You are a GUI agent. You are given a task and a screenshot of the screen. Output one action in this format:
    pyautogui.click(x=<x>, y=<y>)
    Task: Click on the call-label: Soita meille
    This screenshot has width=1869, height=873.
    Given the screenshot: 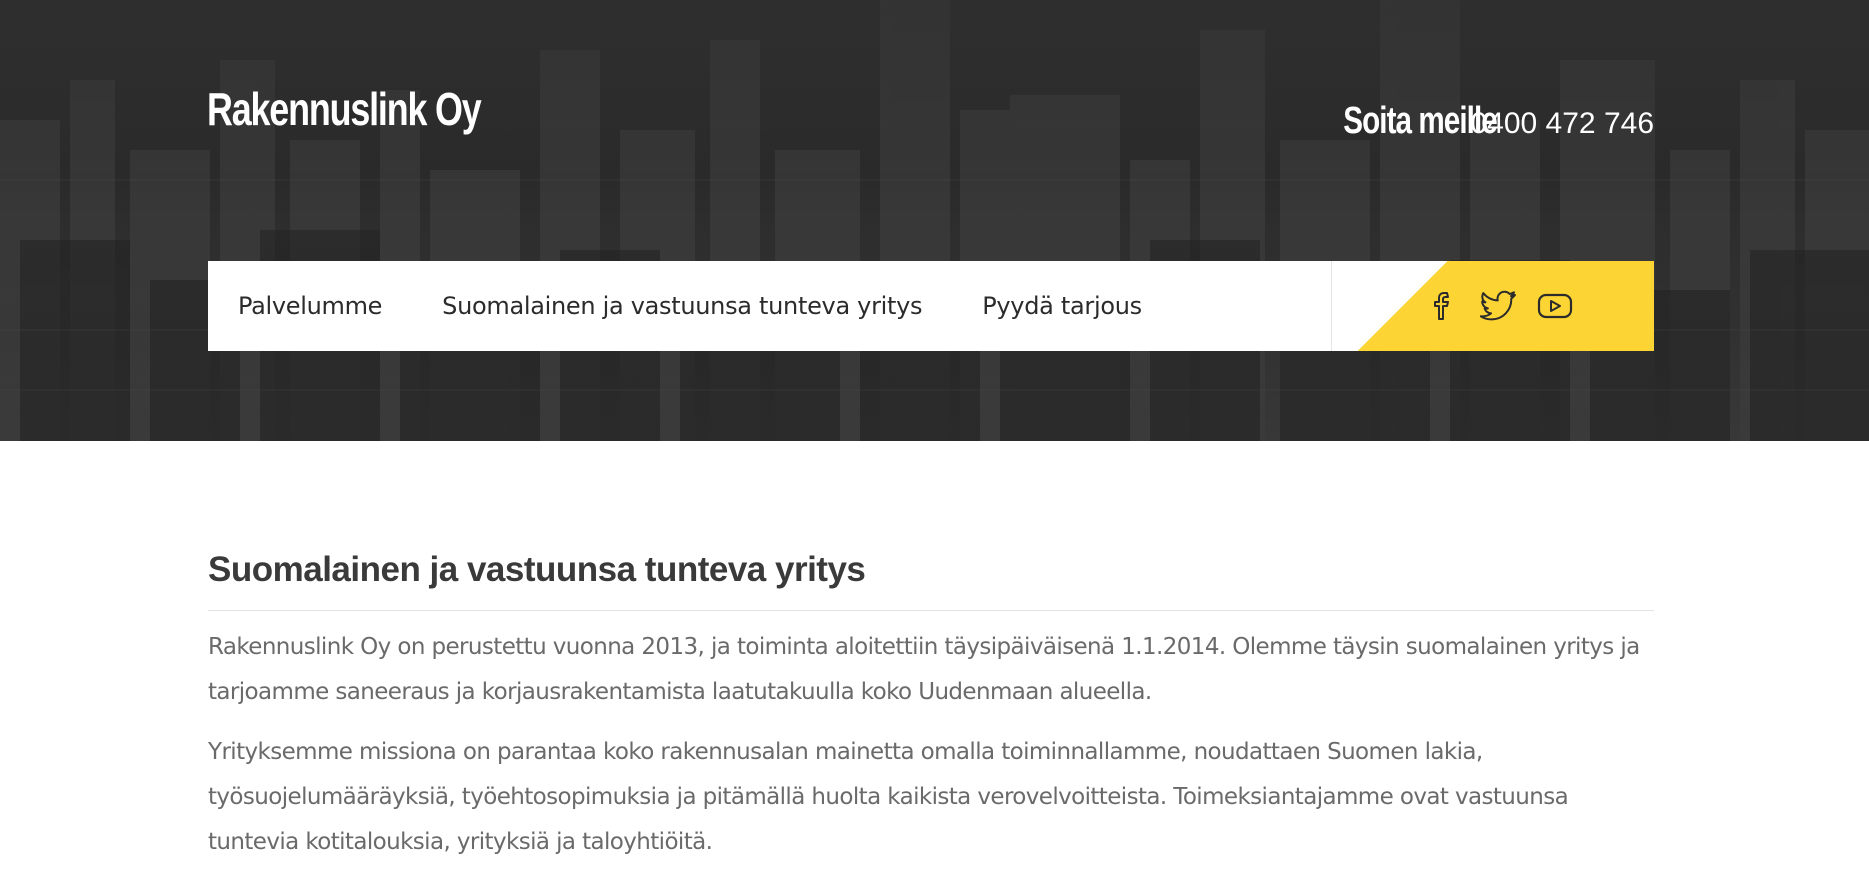 What is the action you would take?
    pyautogui.click(x=1419, y=121)
    